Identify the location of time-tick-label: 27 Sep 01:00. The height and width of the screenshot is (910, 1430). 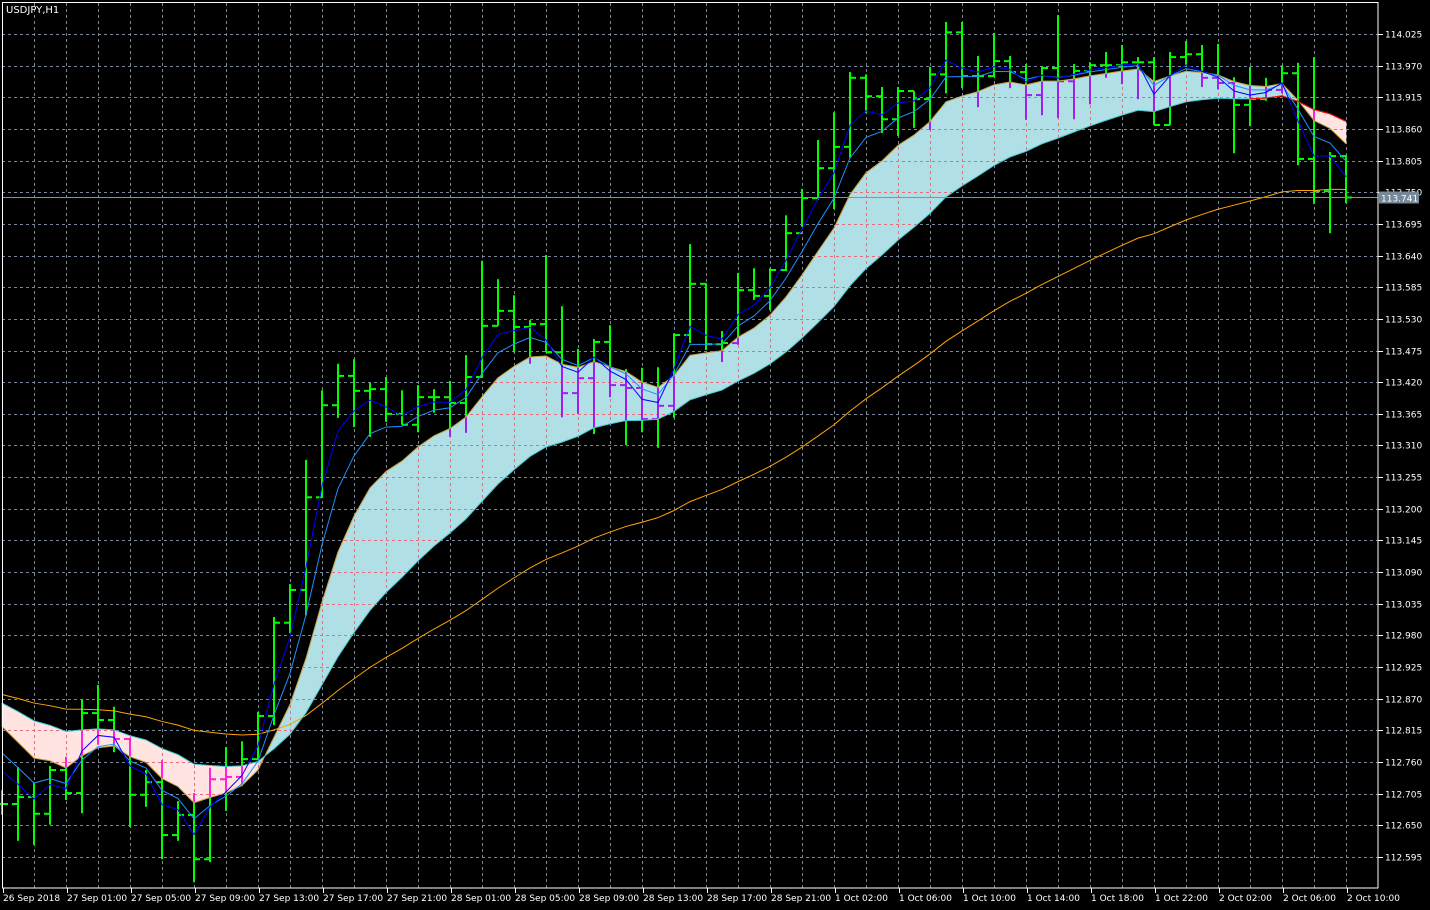
(97, 899).